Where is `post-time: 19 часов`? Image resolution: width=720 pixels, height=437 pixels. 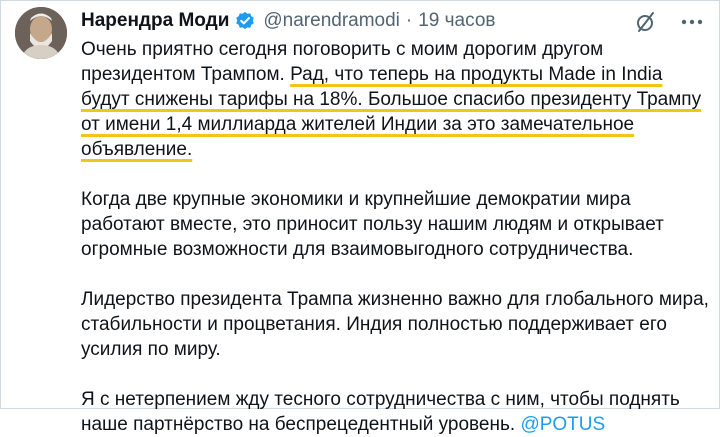
post-time: 19 часов is located at coordinates (456, 21).